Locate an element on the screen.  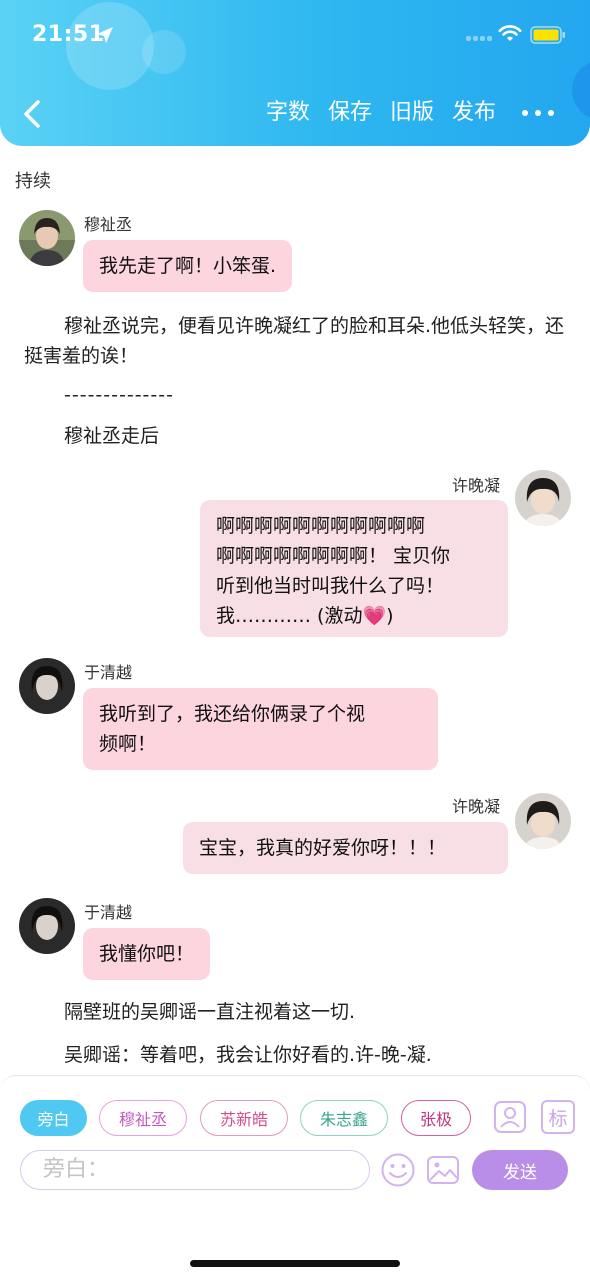
chip-character: 朱志鑫 is located at coordinates (344, 1118).